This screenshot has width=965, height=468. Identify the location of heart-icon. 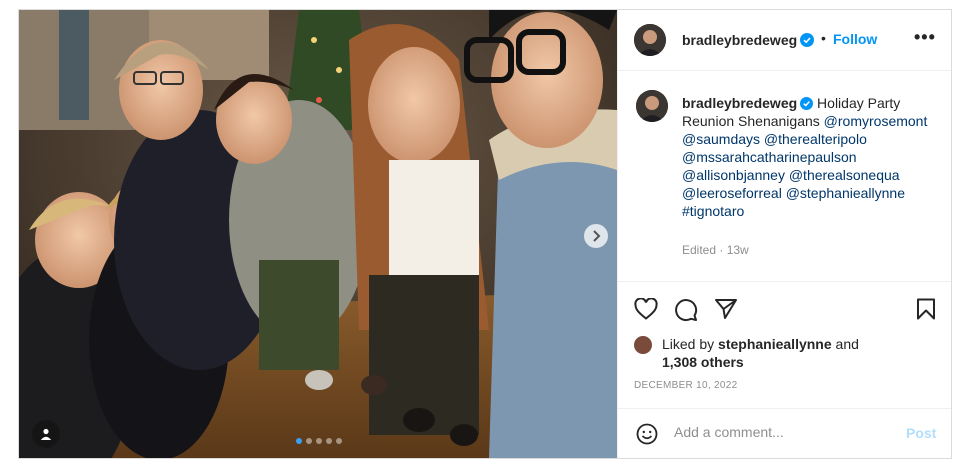
(646, 308).